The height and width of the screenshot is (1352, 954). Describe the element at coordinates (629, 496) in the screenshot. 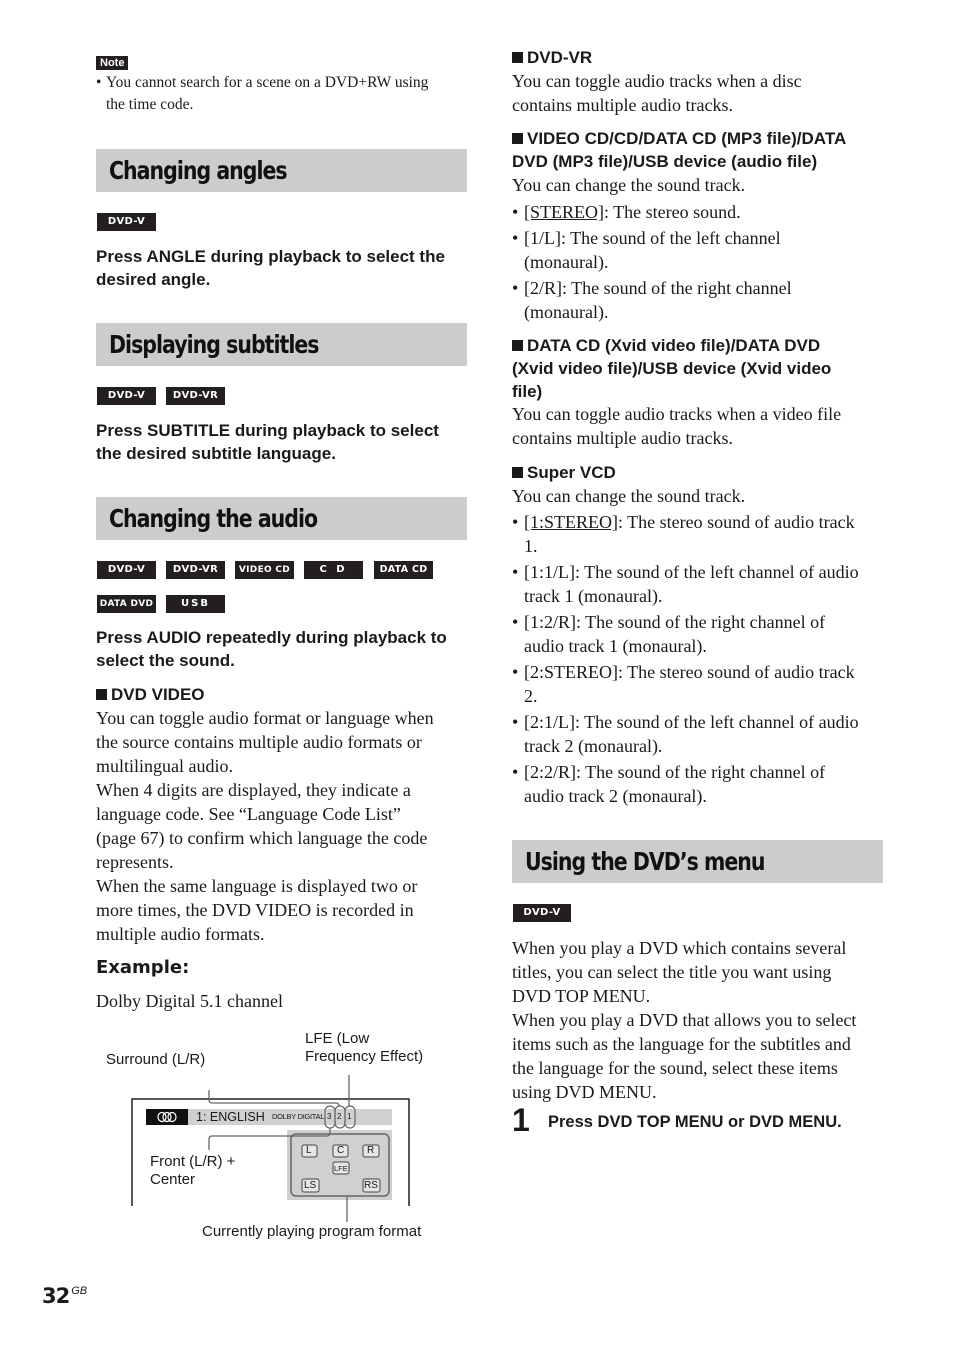

I see `svcd-intro: You can change the sound track.` at that location.